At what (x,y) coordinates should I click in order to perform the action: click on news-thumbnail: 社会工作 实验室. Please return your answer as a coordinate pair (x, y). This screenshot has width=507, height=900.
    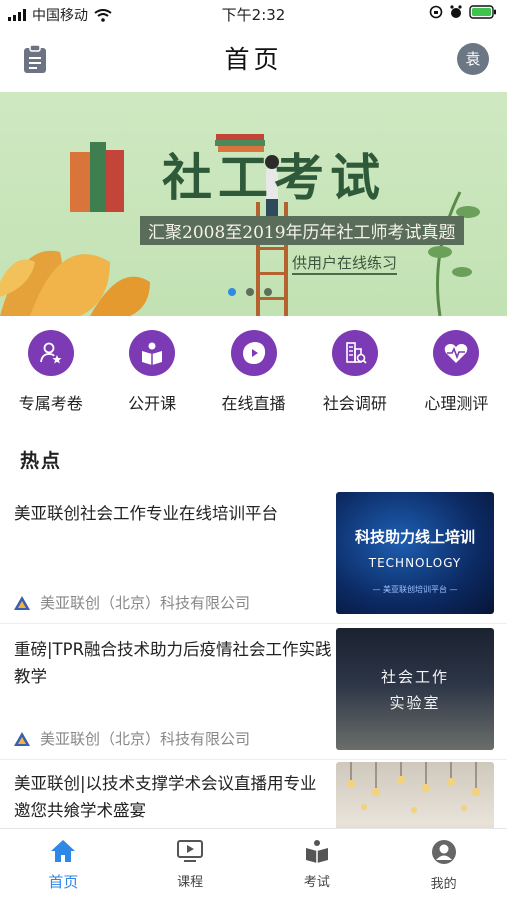
    Looking at the image, I should click on (415, 689).